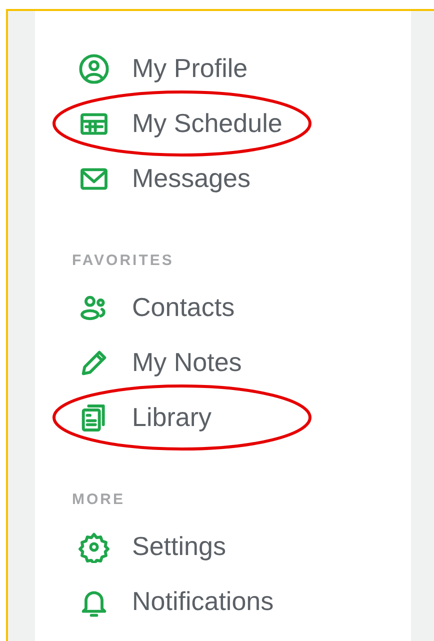 The height and width of the screenshot is (641, 434). Describe the element at coordinates (190, 68) in the screenshot. I see `menu-item: My Profile` at that location.